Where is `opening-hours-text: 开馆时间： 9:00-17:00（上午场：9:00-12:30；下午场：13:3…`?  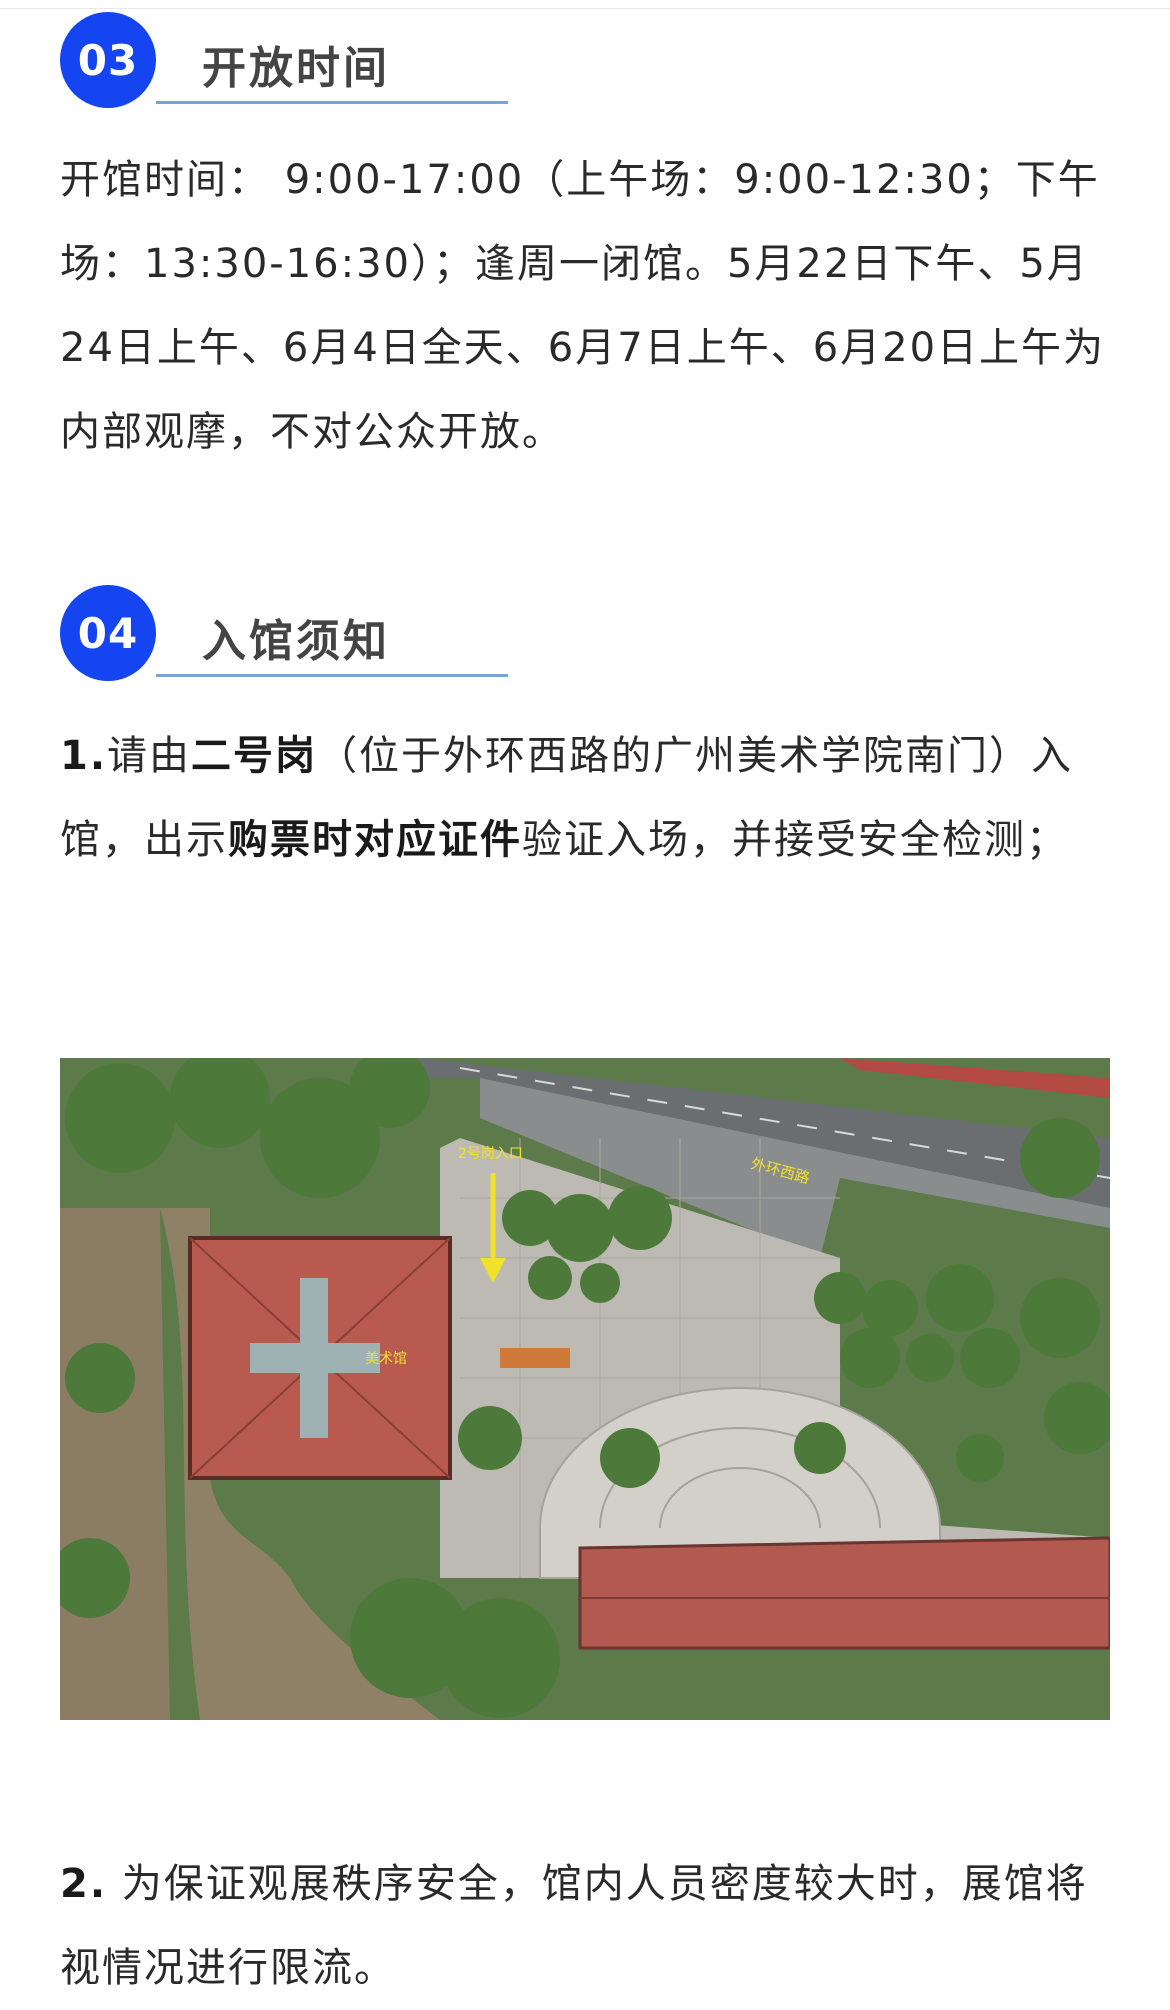
opening-hours-text: 开馆时间： 9:00-17:00（上午场：9:00-12:30；下午场：13:3… is located at coordinates (583, 306).